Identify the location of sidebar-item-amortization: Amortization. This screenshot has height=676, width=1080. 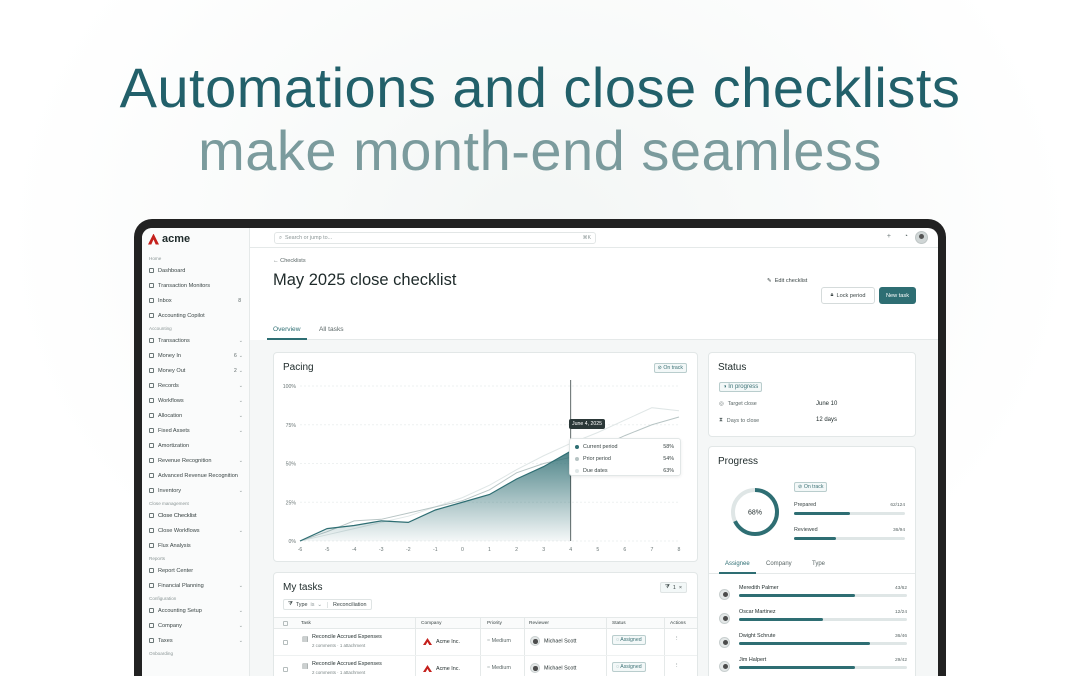
(196, 445).